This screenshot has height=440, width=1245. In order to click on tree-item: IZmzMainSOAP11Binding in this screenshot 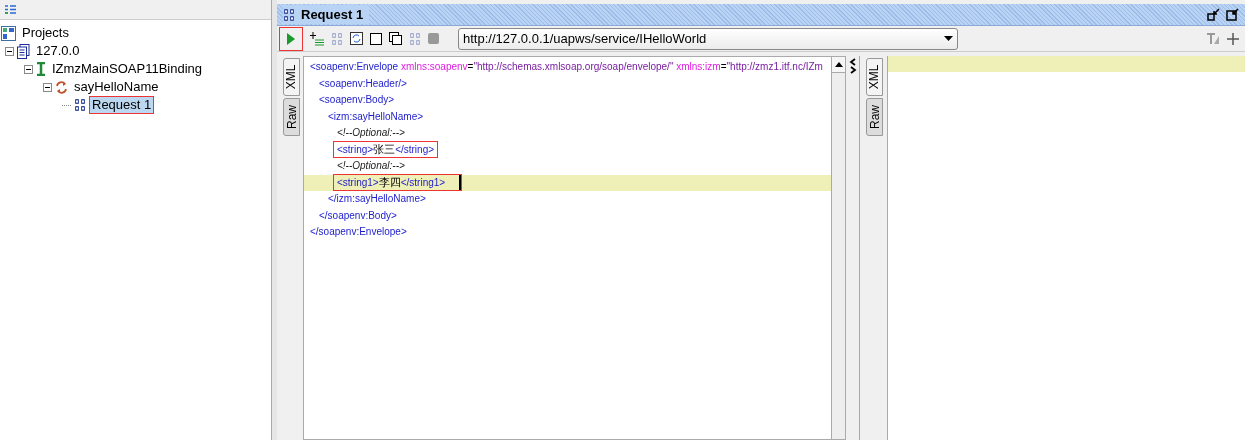, I will do `click(127, 69)`.